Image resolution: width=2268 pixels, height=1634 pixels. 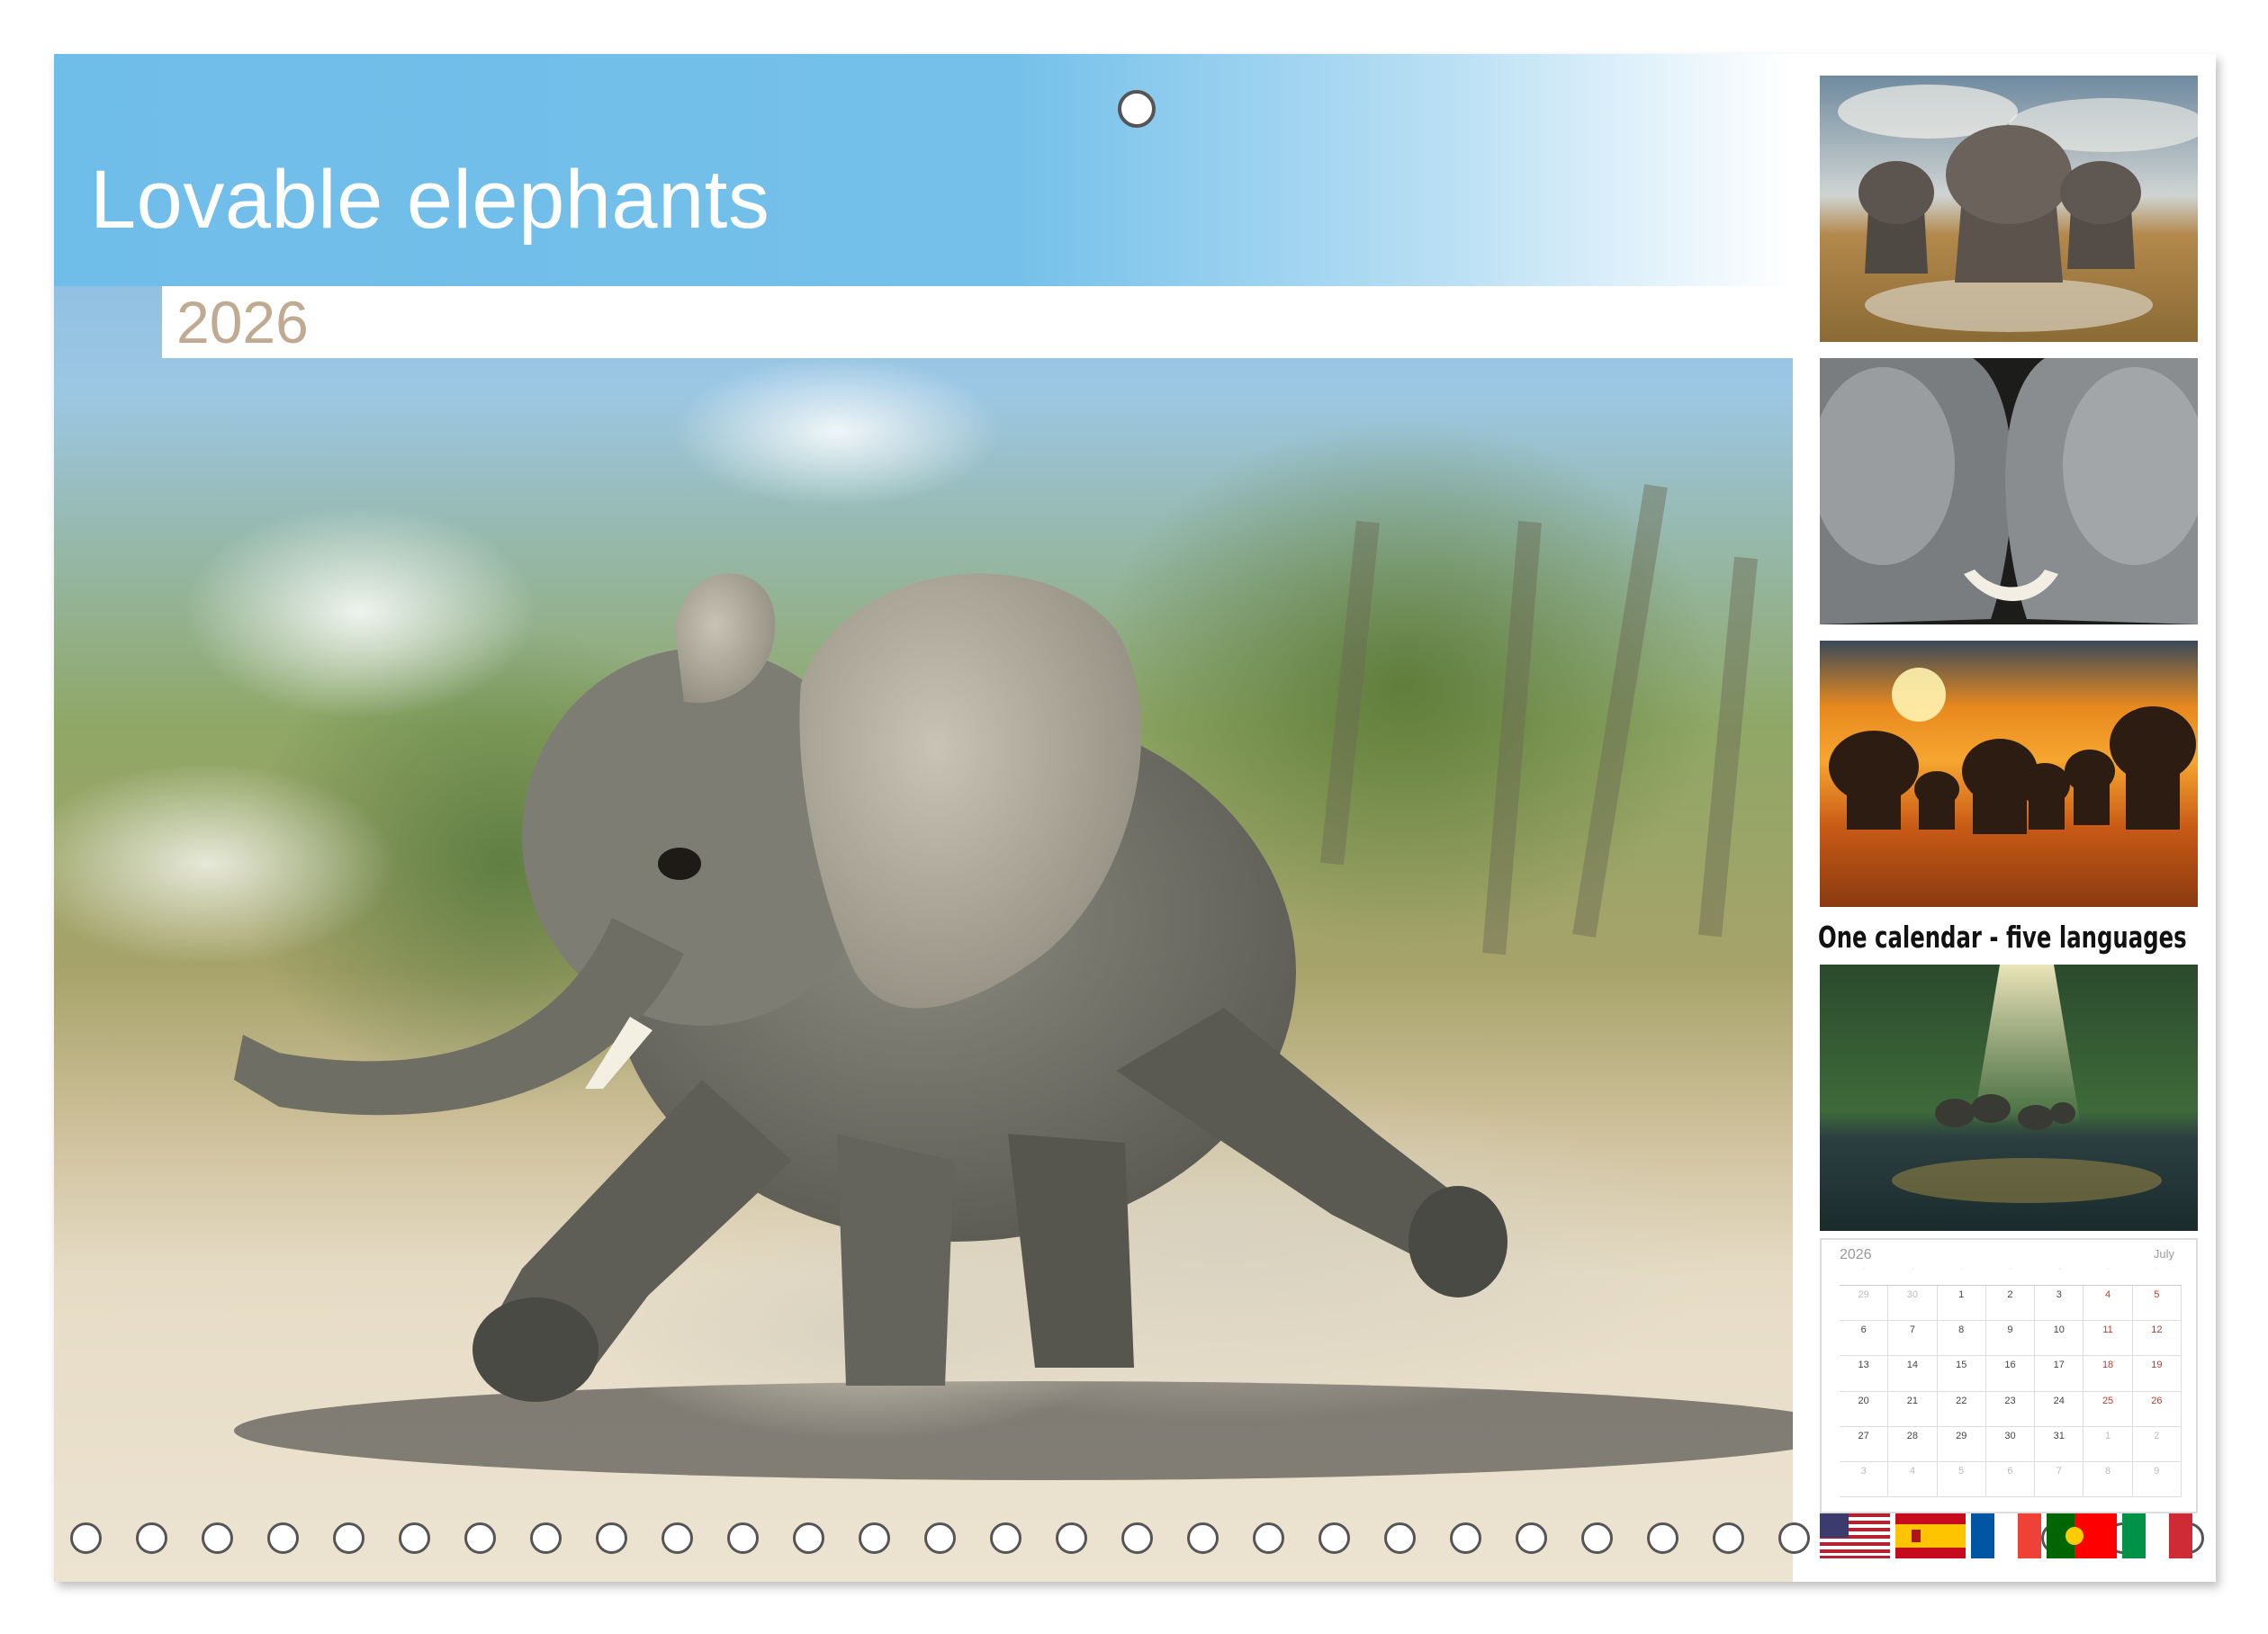 I want to click on calendar-day-cell: 12, so click(x=2157, y=1339).